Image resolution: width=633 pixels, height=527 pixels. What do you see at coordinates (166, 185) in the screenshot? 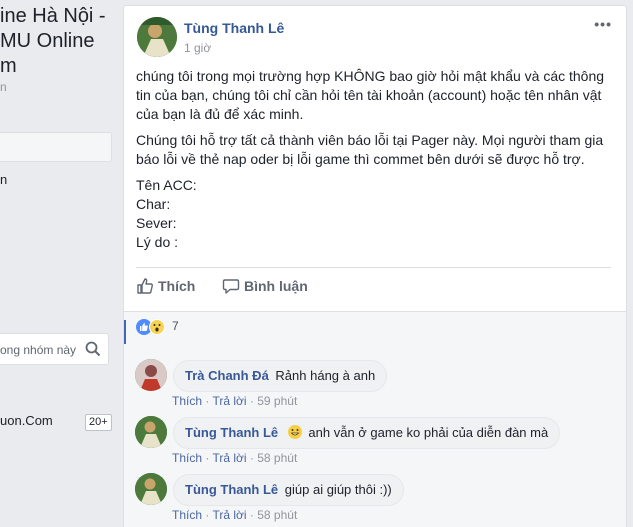
I see `field-line: Tên ACC:` at bounding box center [166, 185].